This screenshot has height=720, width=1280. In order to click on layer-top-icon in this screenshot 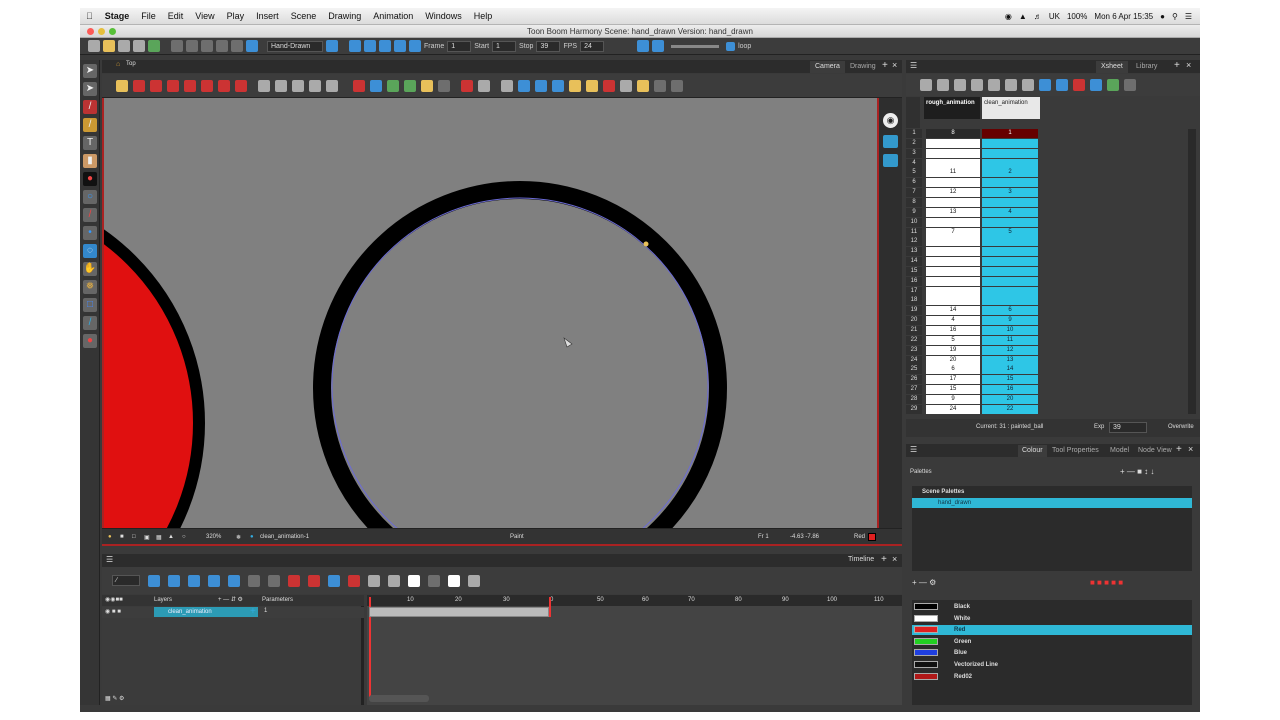, I will do `click(264, 85)`.